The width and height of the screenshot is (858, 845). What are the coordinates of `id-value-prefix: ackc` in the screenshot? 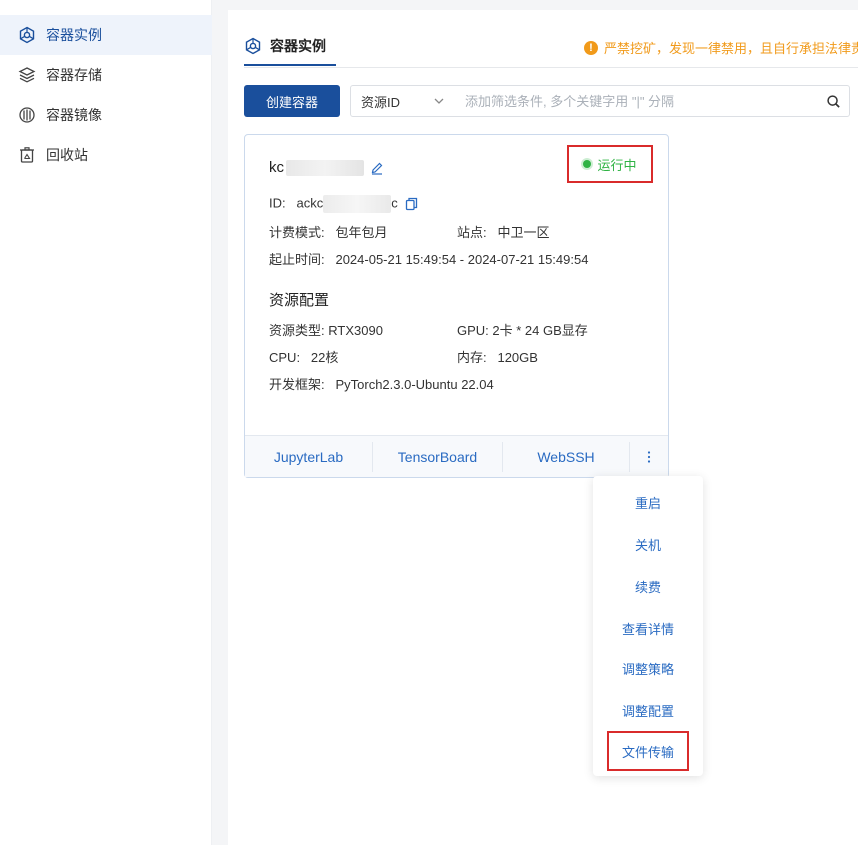 It's located at (310, 203).